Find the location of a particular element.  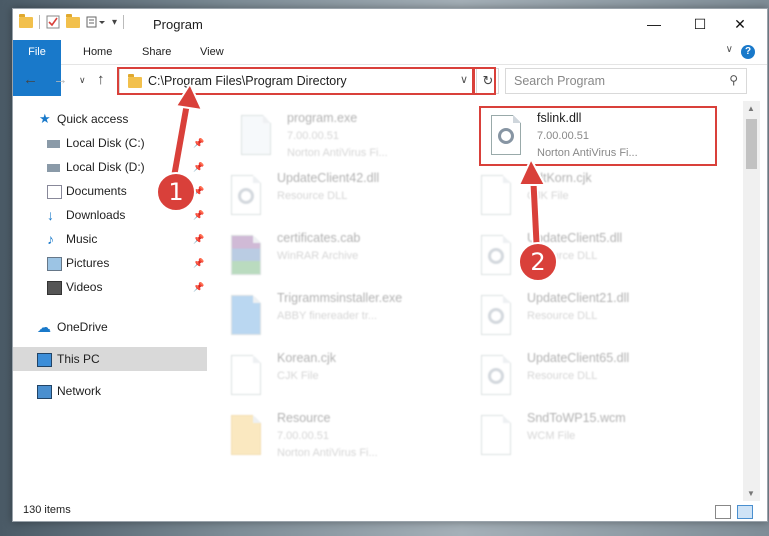

file-name: Trigrammsinstaller.exe is located at coordinates (340, 298).